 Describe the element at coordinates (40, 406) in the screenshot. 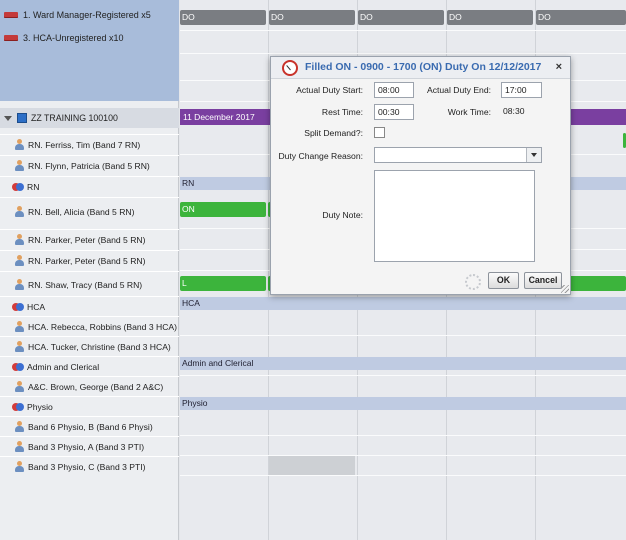

I see `category-label: Physio` at that location.